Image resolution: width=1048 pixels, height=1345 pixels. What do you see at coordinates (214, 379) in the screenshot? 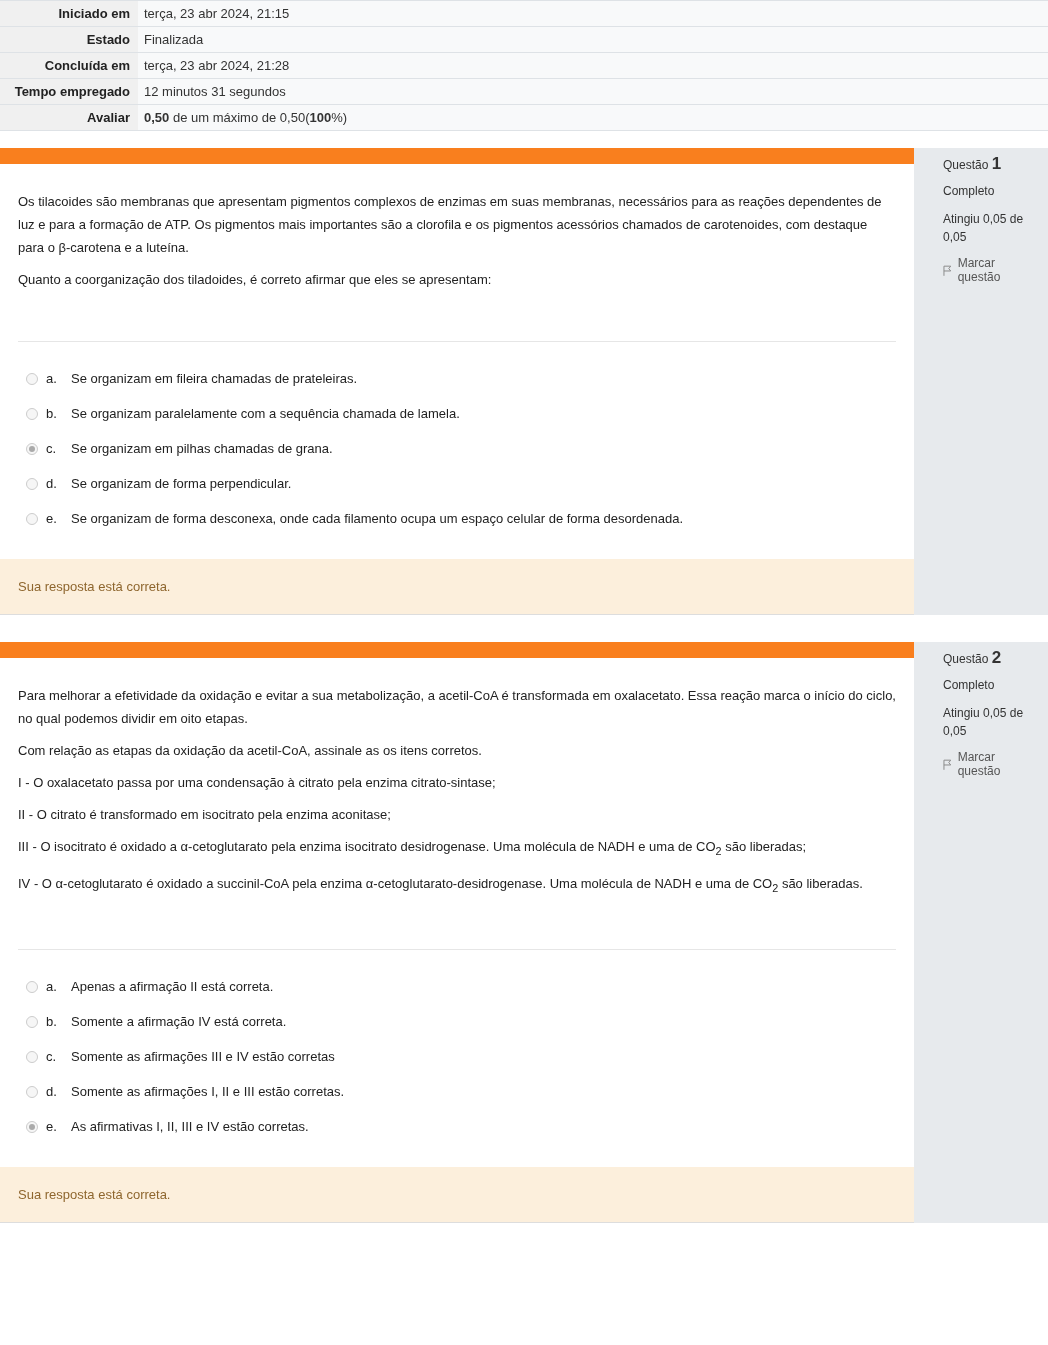
I see `option-text: Se organizam em fileira chamadas de prateleiras.` at bounding box center [214, 379].